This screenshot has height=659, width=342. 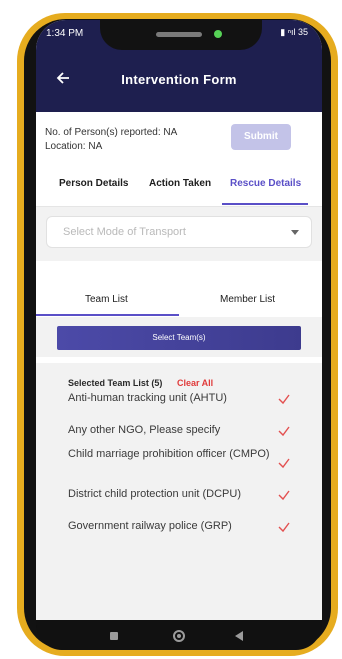 What do you see at coordinates (147, 398) in the screenshot?
I see `team-list-item: Anti-human tracking unit (AHTU)` at bounding box center [147, 398].